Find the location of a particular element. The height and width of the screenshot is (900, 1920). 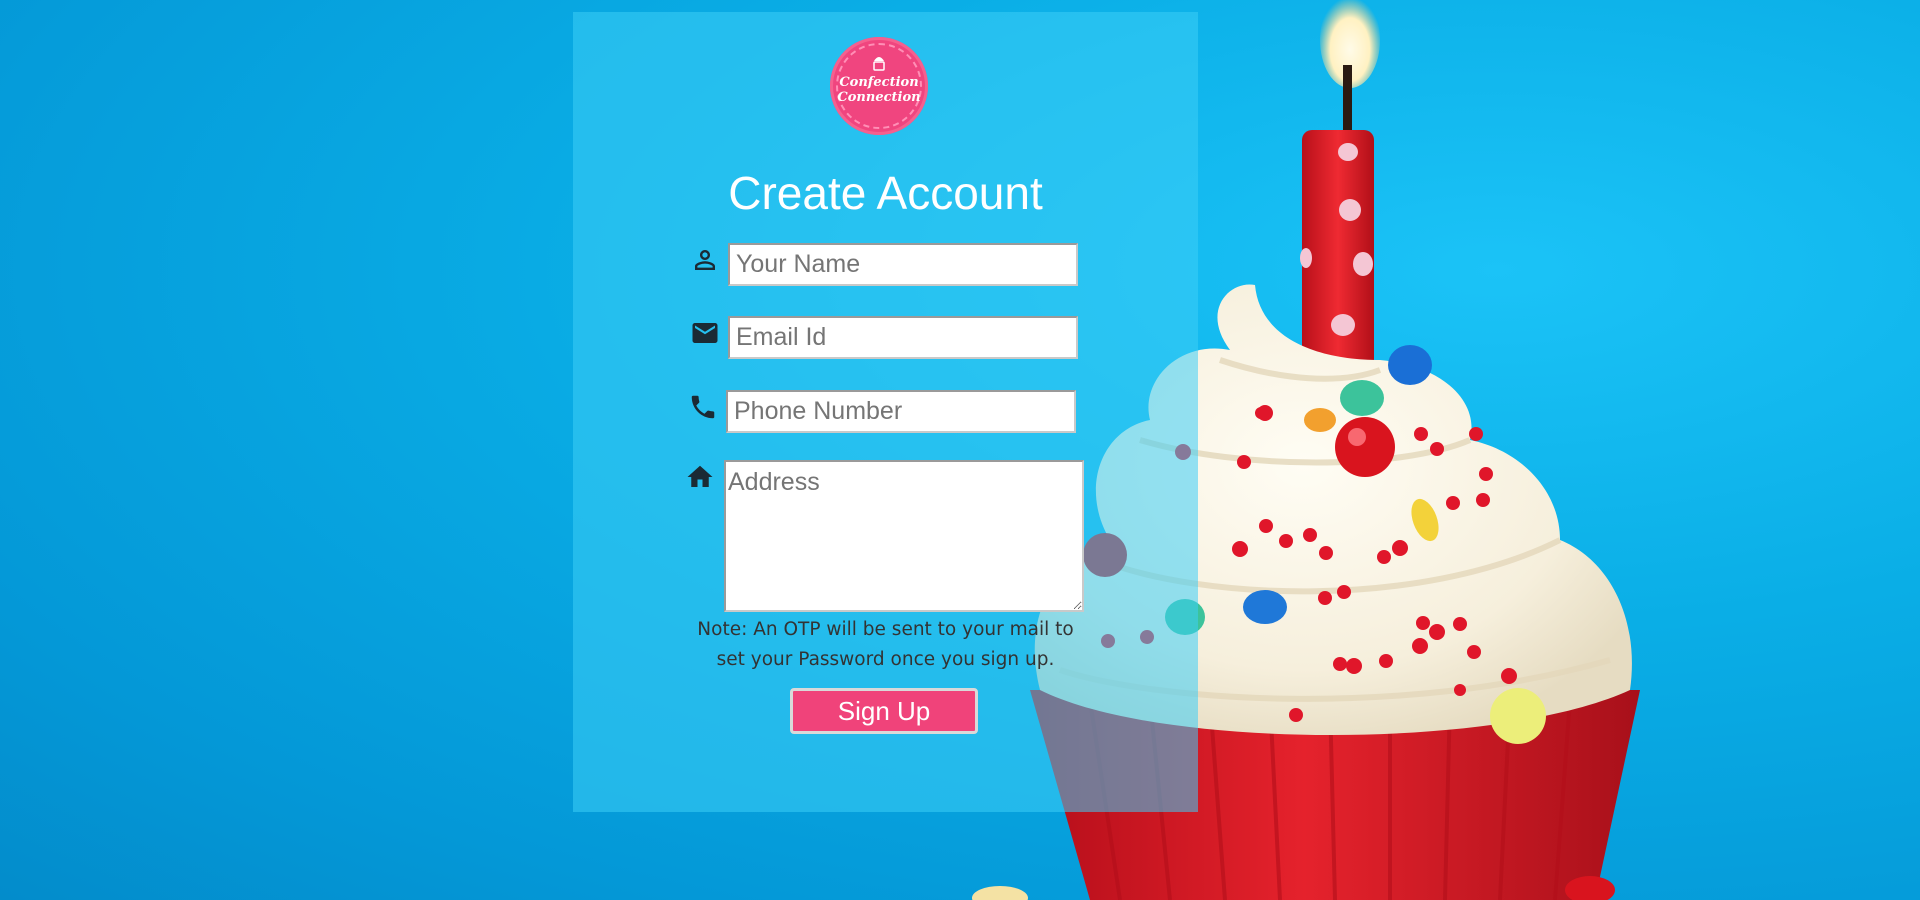

name-input is located at coordinates (903, 264).